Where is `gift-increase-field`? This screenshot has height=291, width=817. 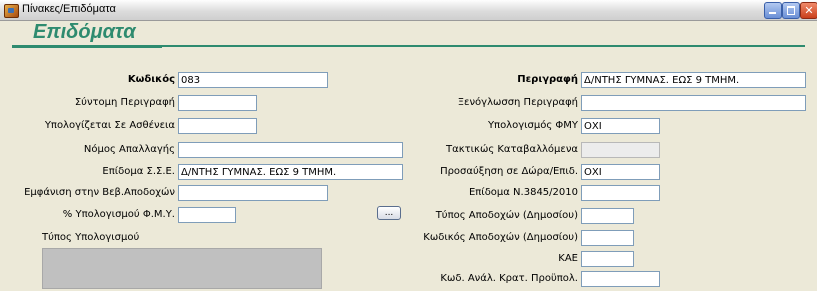
gift-increase-field is located at coordinates (620, 172).